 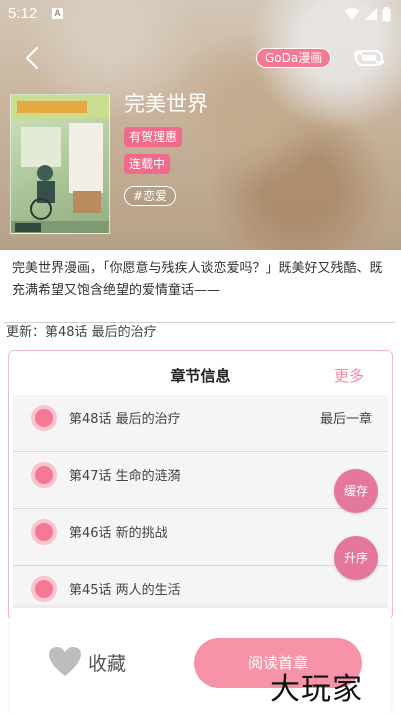 I want to click on chapter-row: 第47话 生命的涟漪, so click(x=200, y=480).